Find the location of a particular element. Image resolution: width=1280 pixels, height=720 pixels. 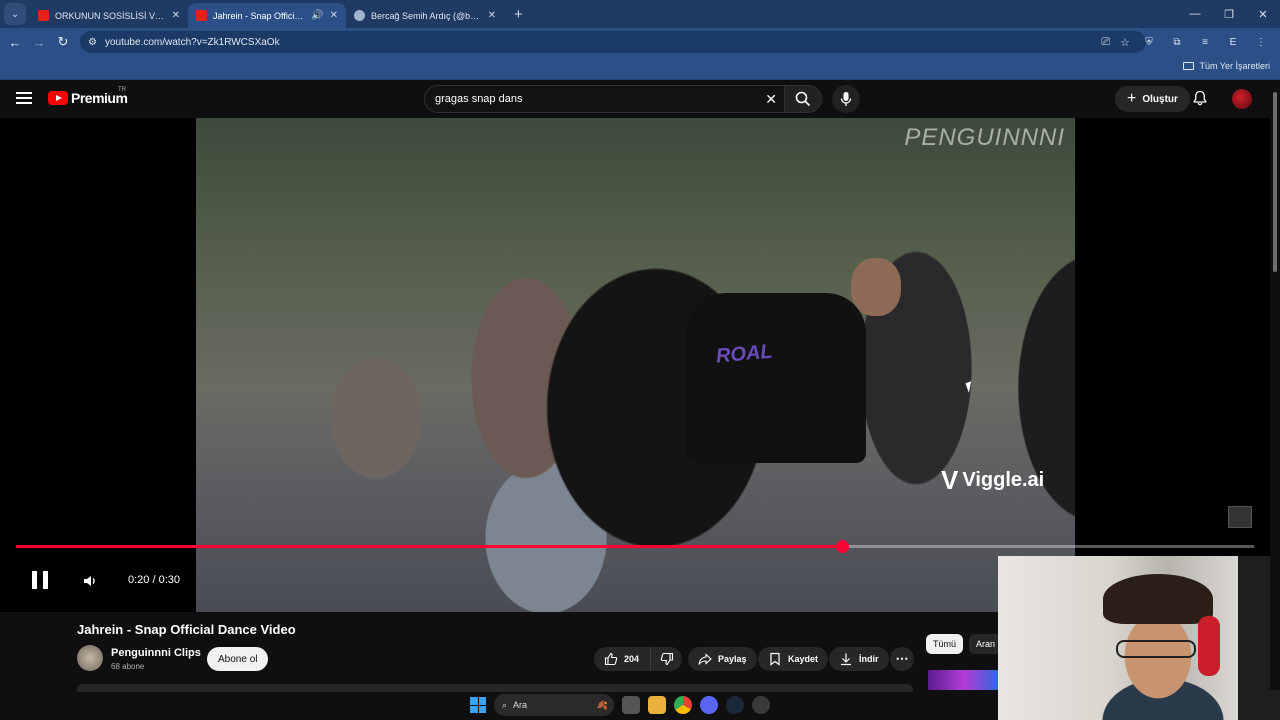

shirt-logo: ROAL is located at coordinates (744, 354).